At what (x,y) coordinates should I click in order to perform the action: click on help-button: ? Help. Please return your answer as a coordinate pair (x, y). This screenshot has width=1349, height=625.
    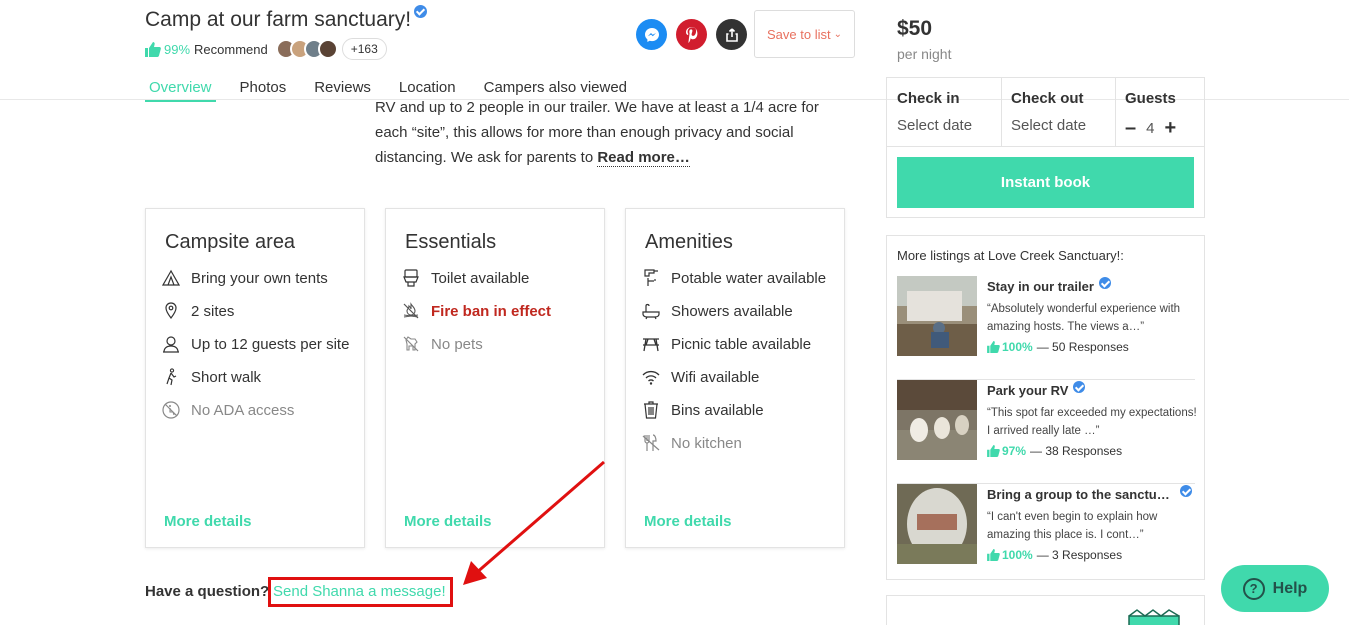
    Looking at the image, I should click on (1275, 588).